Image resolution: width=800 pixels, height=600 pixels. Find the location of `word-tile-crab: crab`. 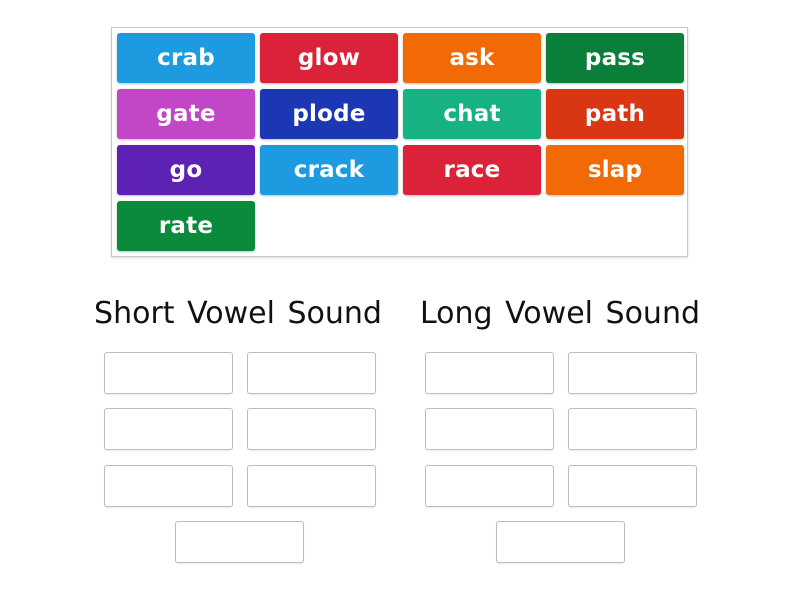

word-tile-crab: crab is located at coordinates (186, 58).